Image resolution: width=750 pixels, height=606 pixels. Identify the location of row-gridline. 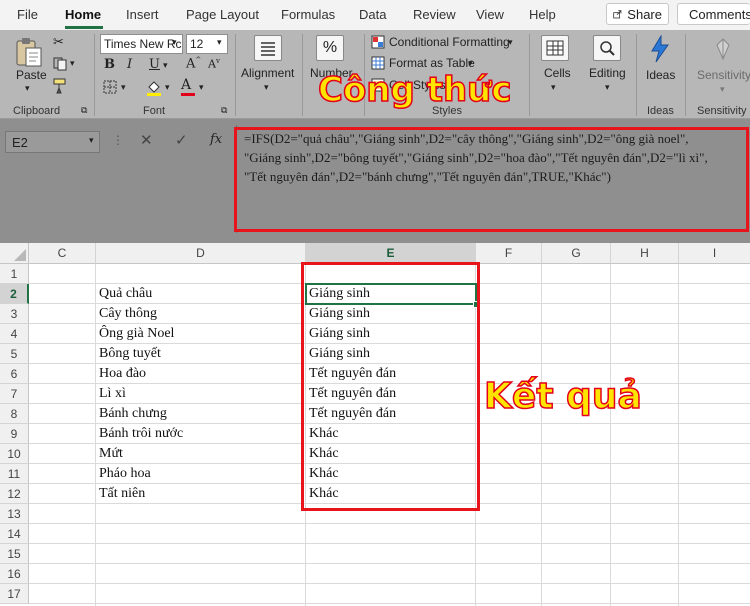
(389, 543).